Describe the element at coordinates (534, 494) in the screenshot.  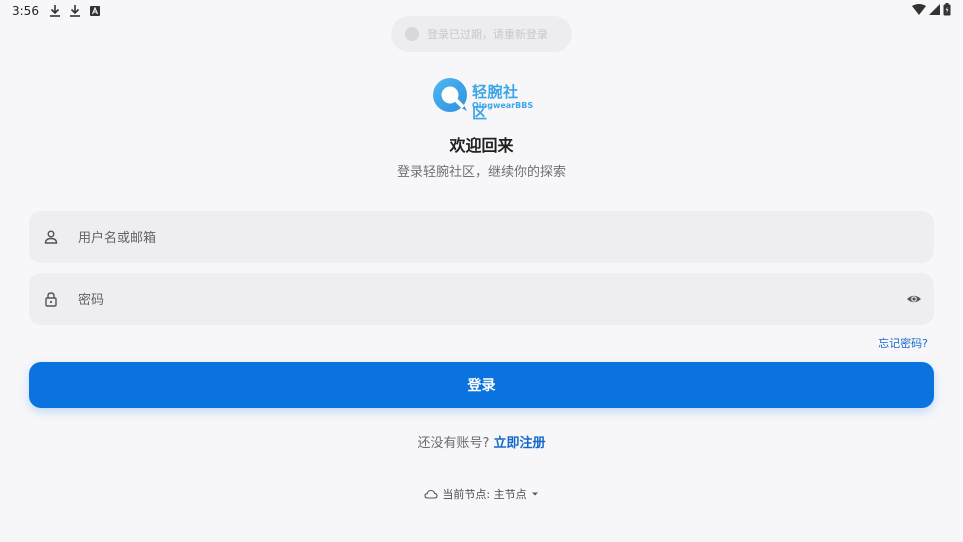
I see `caret-down-icon` at that location.